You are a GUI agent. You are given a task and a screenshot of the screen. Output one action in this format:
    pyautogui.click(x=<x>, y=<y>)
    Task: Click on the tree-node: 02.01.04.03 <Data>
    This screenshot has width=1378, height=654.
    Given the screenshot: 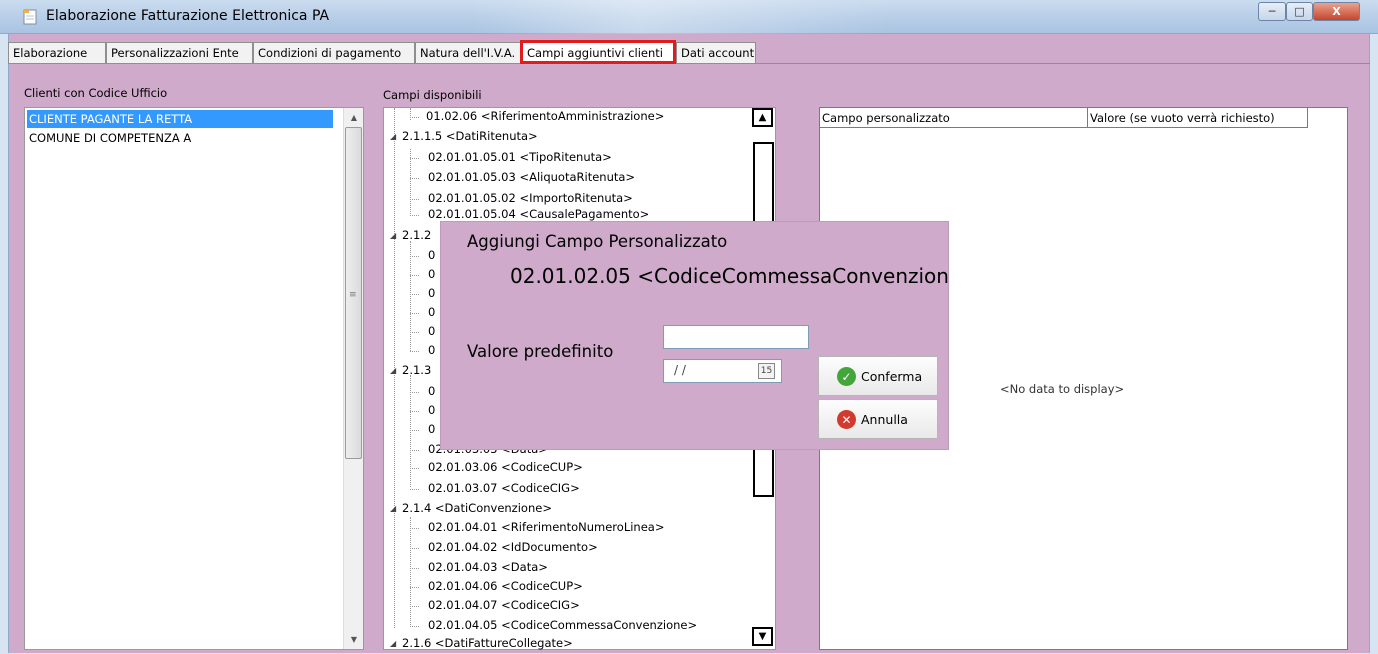 What is the action you would take?
    pyautogui.click(x=479, y=569)
    